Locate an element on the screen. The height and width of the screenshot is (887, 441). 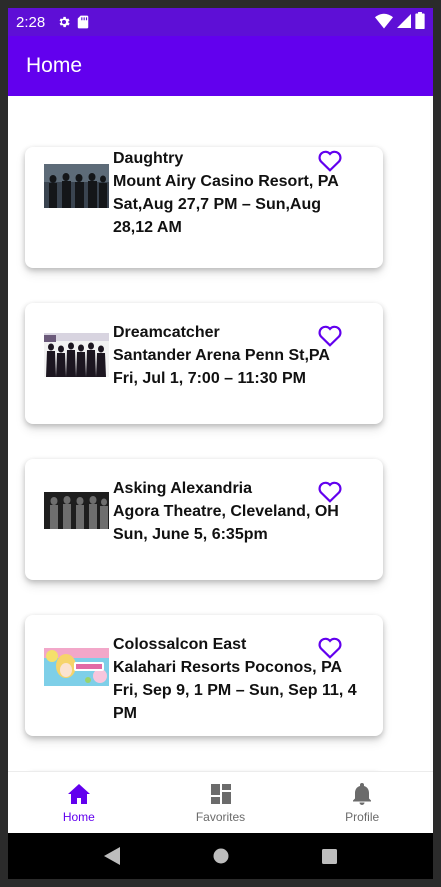
dashboard-icon is located at coordinates (220, 794).